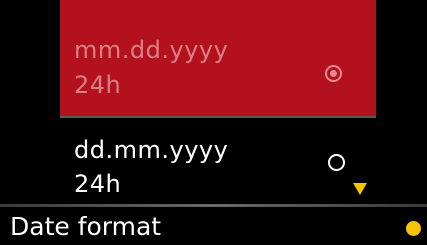 This screenshot has height=245, width=427. I want to click on option-format-label: mm.dd.yyyy, so click(151, 50).